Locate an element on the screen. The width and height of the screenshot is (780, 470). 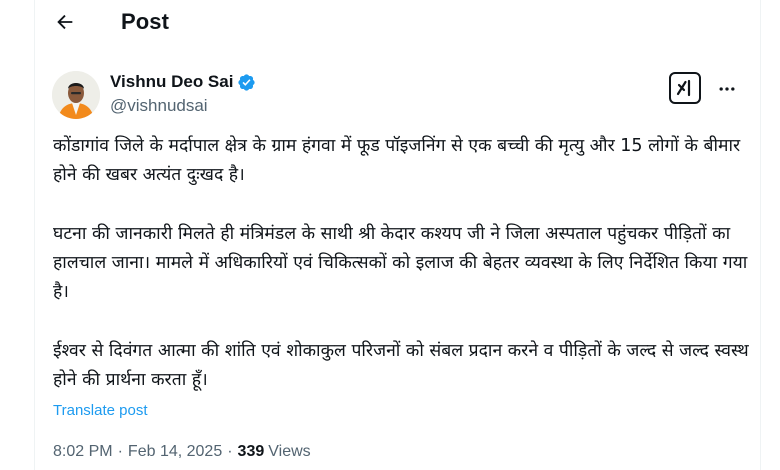
more-options-button is located at coordinates (727, 89).